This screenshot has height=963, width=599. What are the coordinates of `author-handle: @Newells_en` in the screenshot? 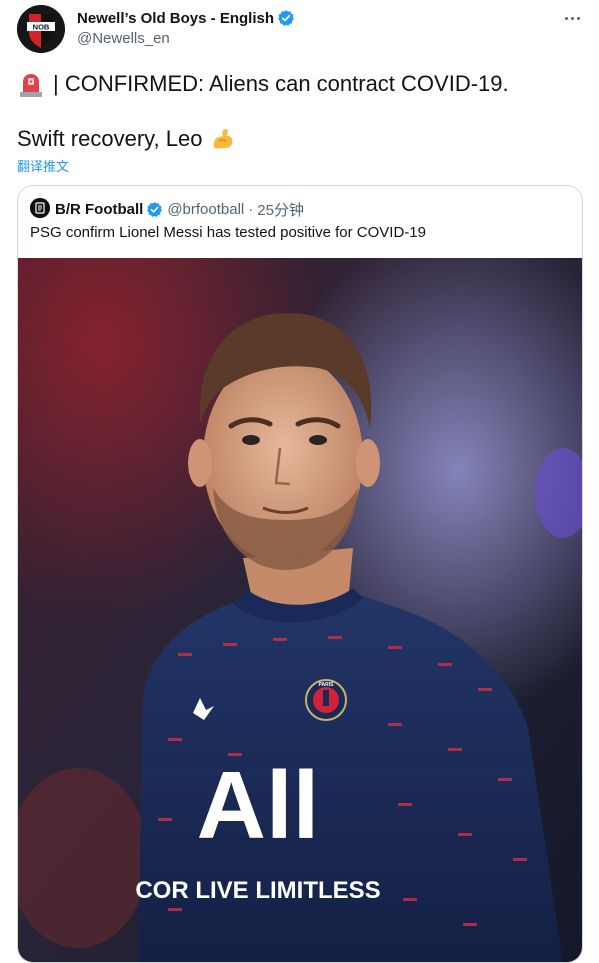 It's located at (123, 38).